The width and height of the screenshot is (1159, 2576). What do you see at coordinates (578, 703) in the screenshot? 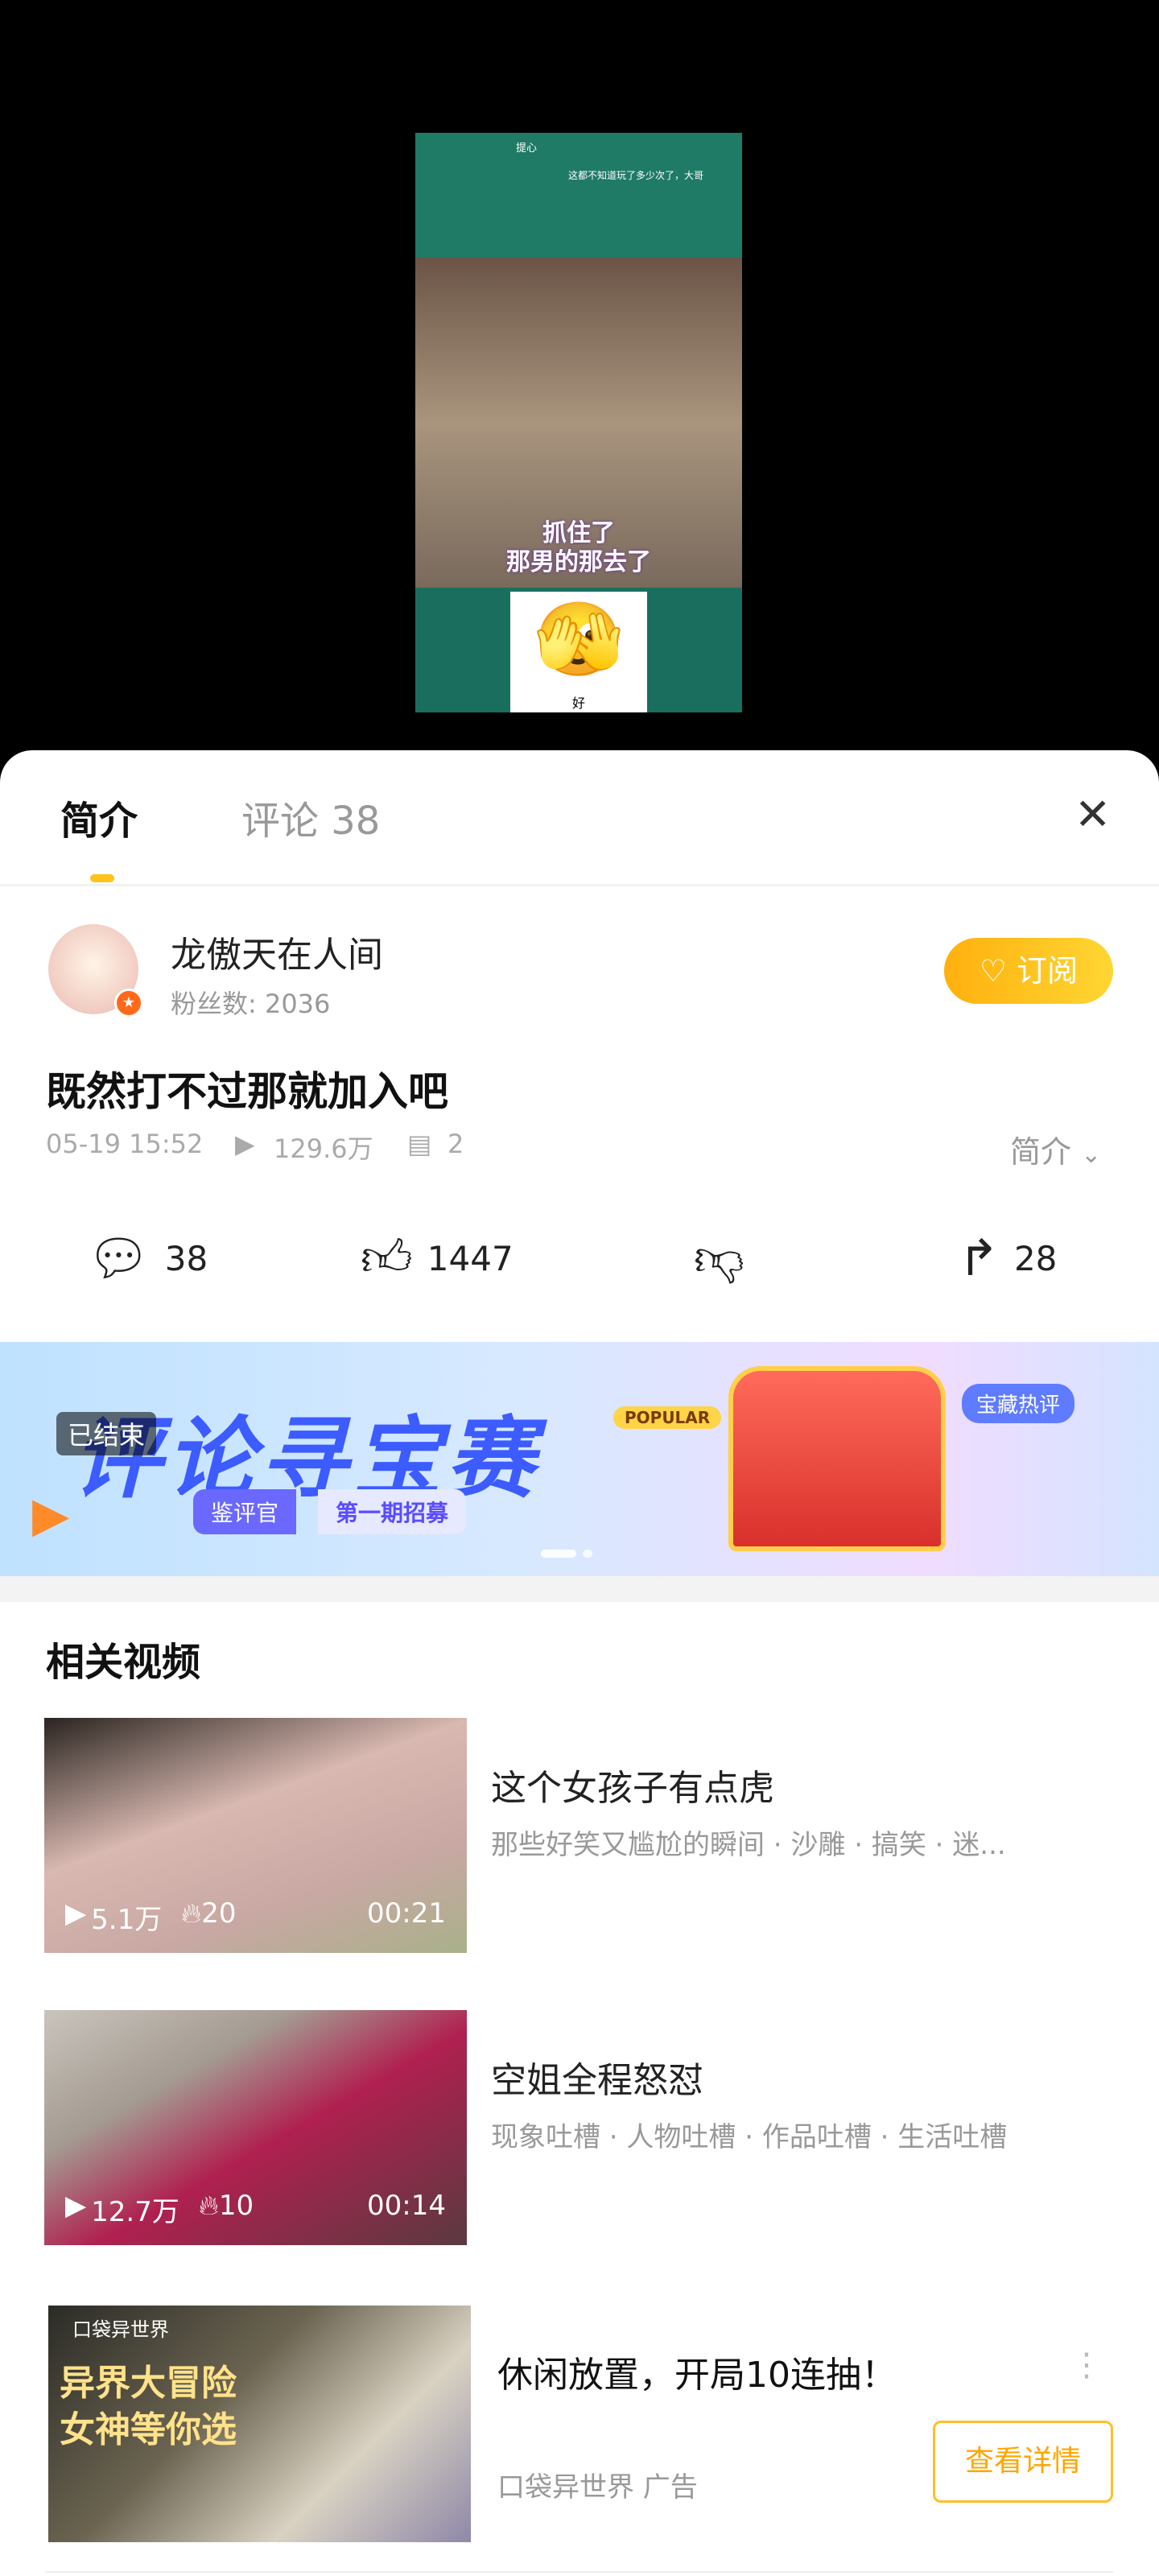
I see `emoji-label: 好` at bounding box center [578, 703].